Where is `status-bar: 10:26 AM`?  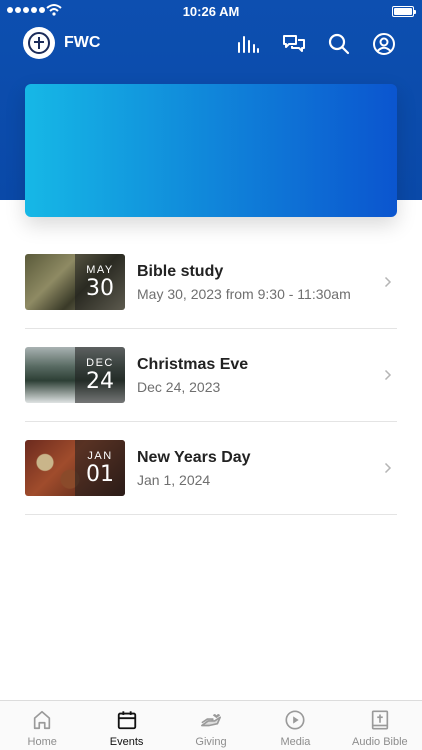 status-bar: 10:26 AM is located at coordinates (211, 11).